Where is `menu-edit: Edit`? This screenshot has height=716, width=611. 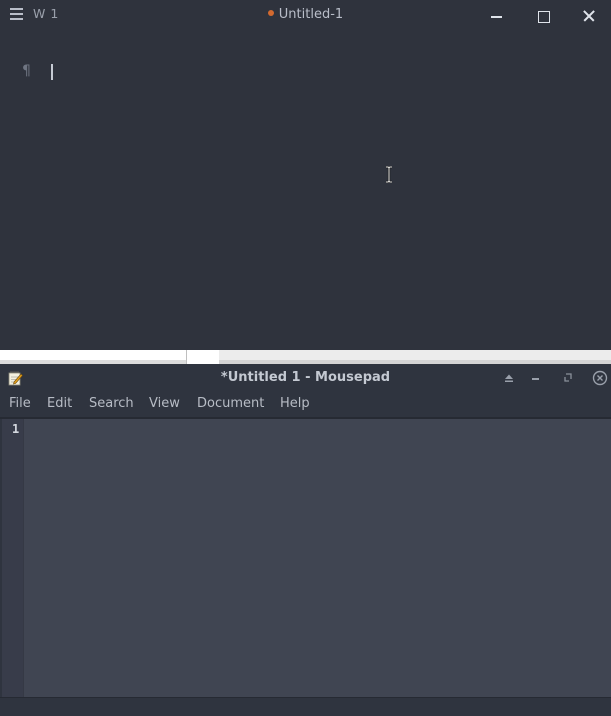 menu-edit: Edit is located at coordinates (59, 403).